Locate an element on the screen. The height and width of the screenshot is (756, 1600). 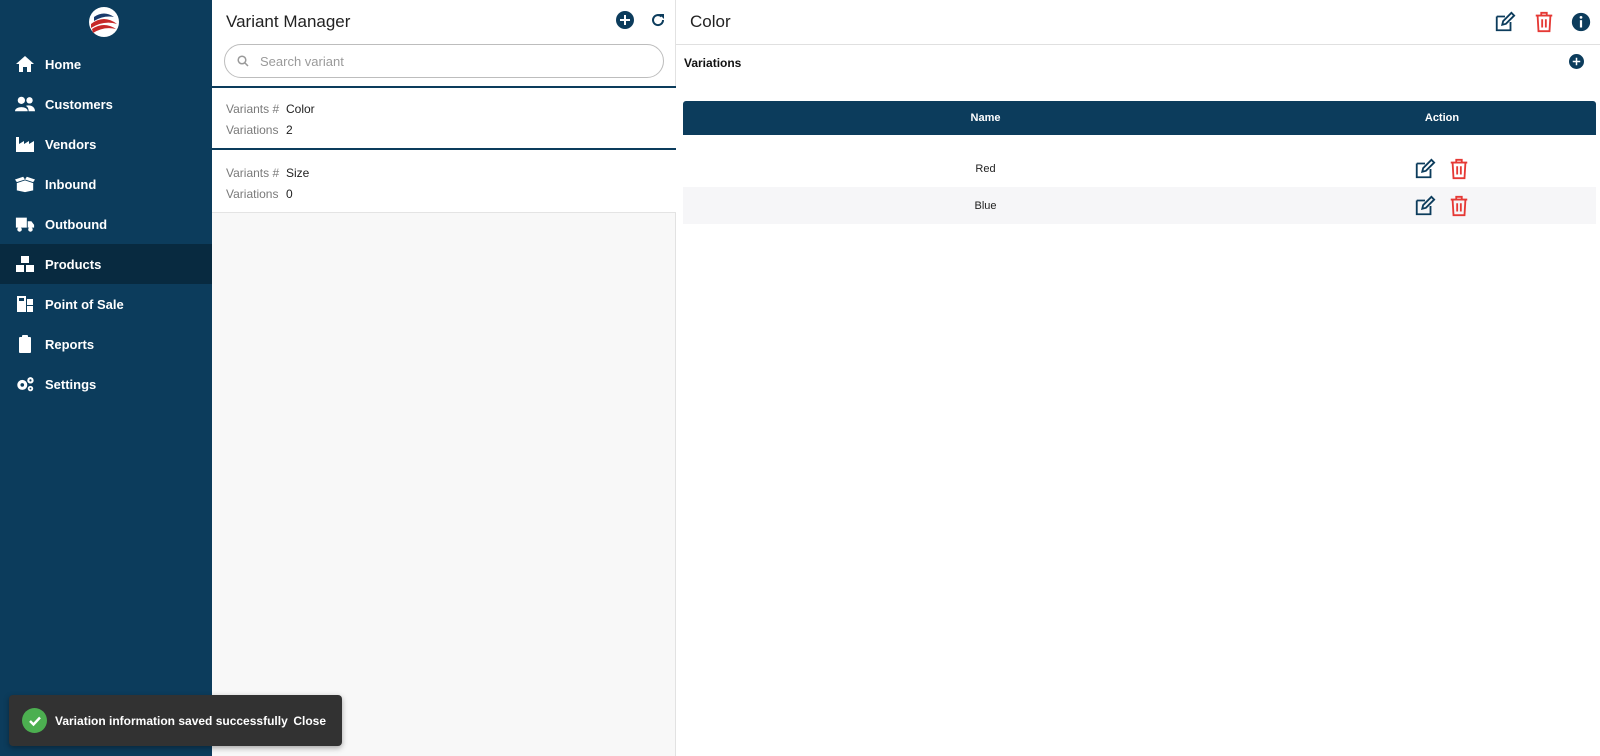
table-header: Name Action is located at coordinates (1139, 118).